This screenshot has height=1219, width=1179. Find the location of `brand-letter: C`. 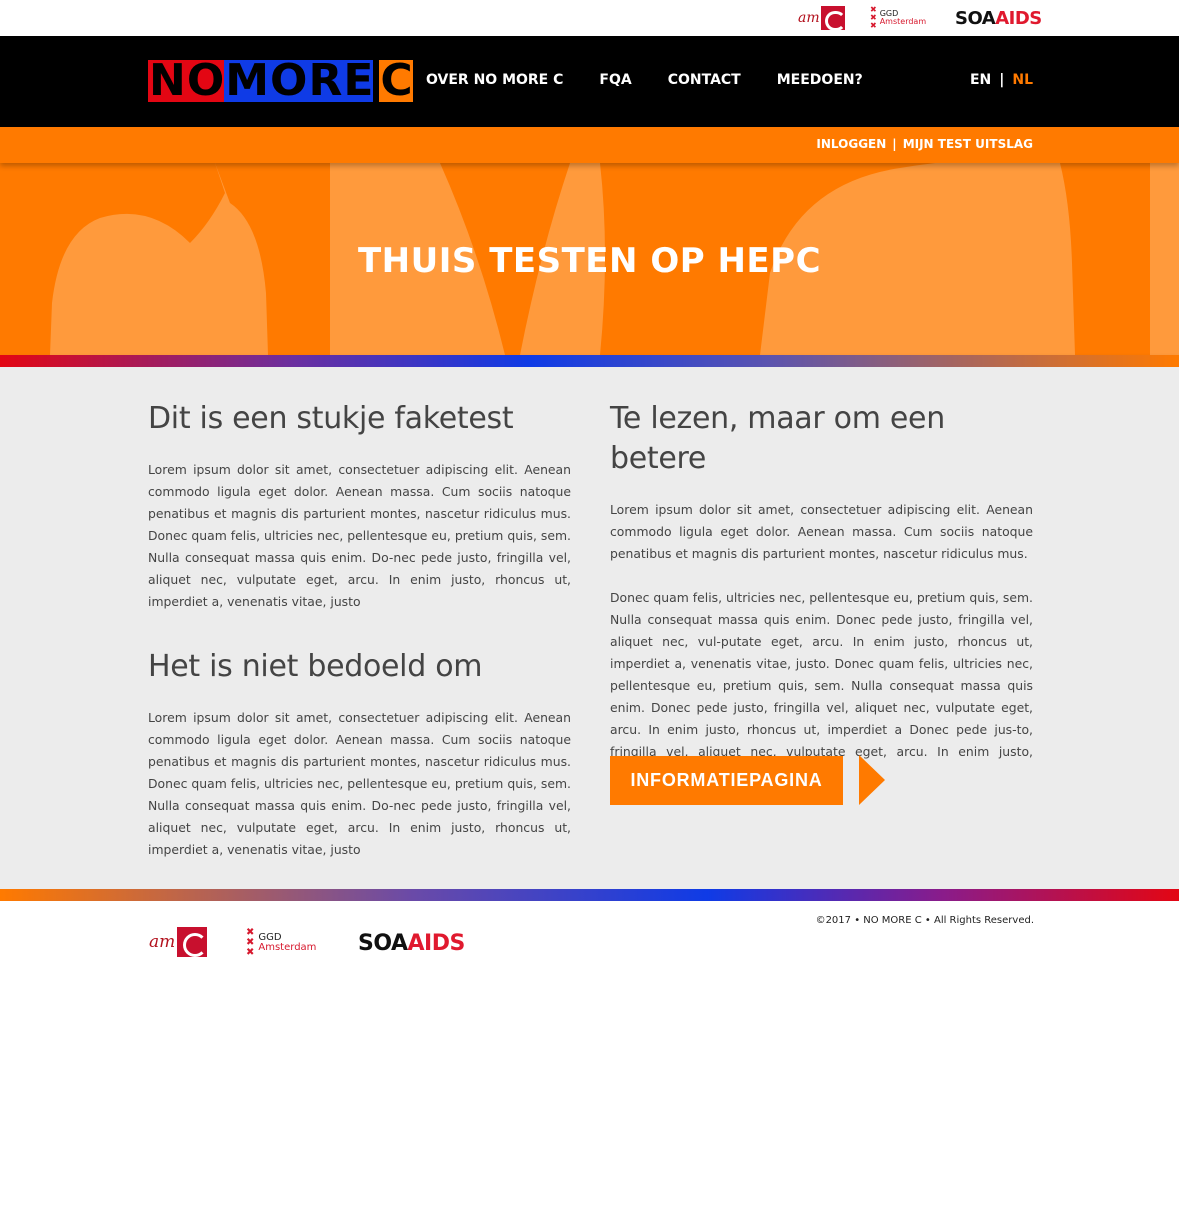

brand-letter: C is located at coordinates (396, 80).